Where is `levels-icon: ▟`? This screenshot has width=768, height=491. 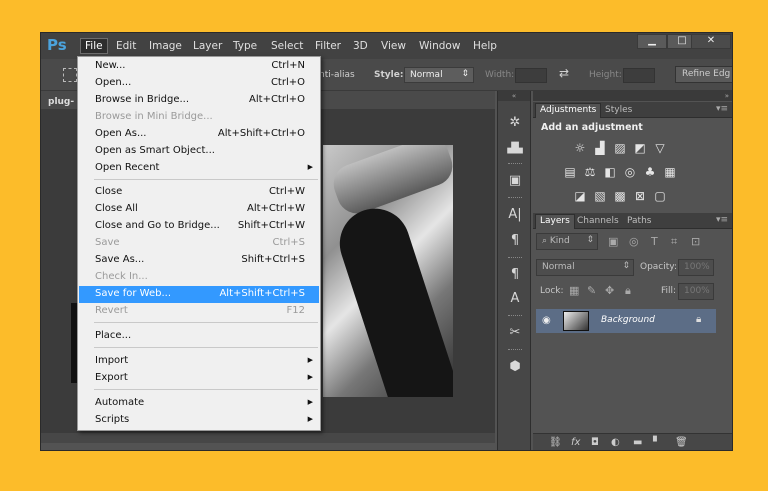 levels-icon: ▟ is located at coordinates (600, 148).